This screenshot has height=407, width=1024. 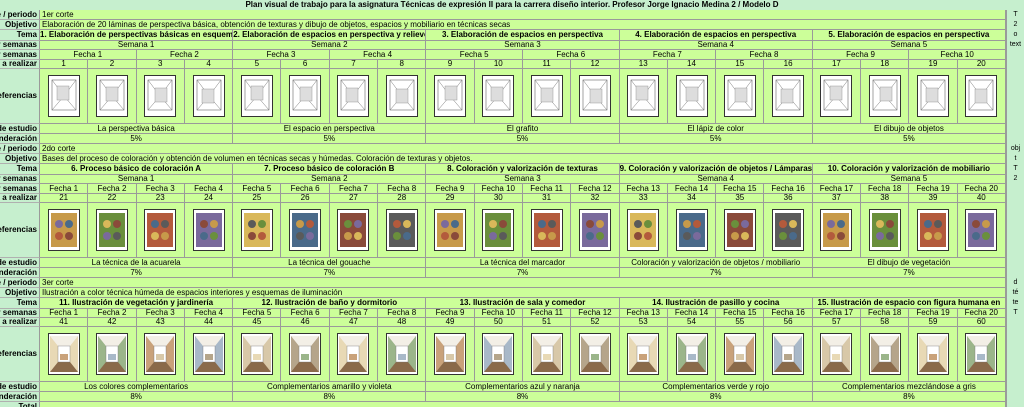 What do you see at coordinates (160, 64) in the screenshot?
I see `grid-cell: 3` at bounding box center [160, 64].